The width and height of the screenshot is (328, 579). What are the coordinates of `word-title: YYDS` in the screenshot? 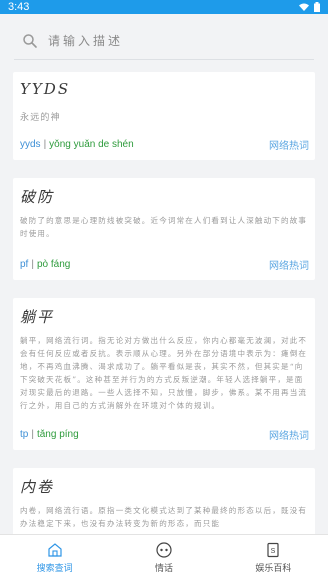 It's located at (45, 89).